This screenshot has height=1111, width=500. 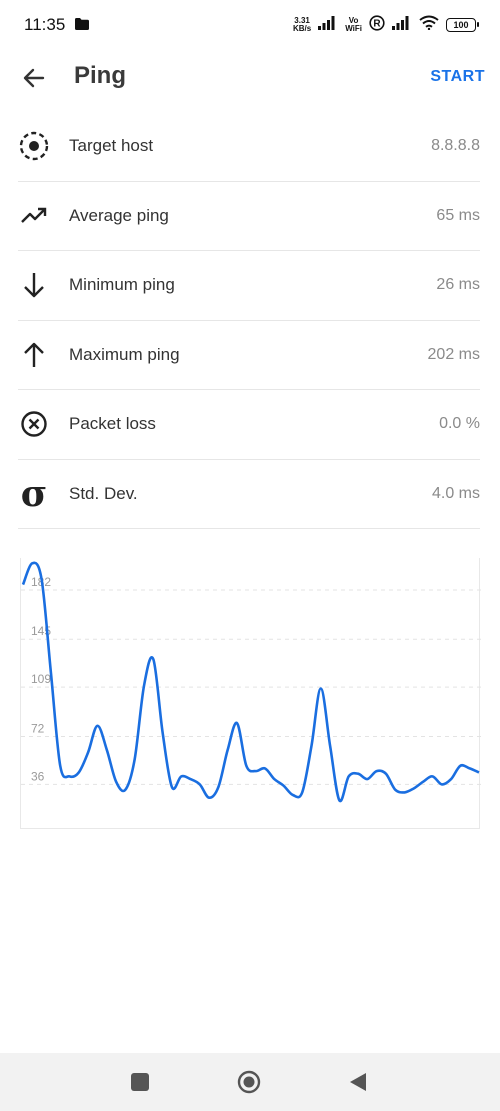 I want to click on stat-label: Average ping, so click(x=119, y=215).